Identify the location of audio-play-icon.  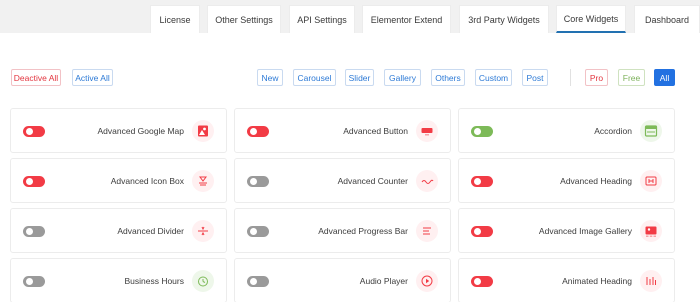
(427, 281).